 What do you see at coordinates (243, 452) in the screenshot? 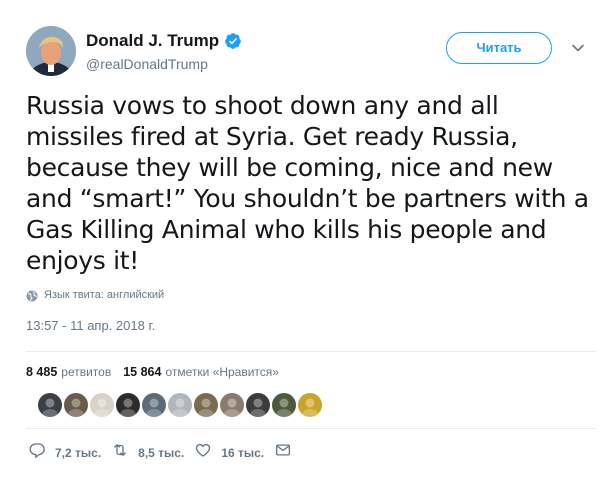
I see `like-count: 16 тыс.` at bounding box center [243, 452].